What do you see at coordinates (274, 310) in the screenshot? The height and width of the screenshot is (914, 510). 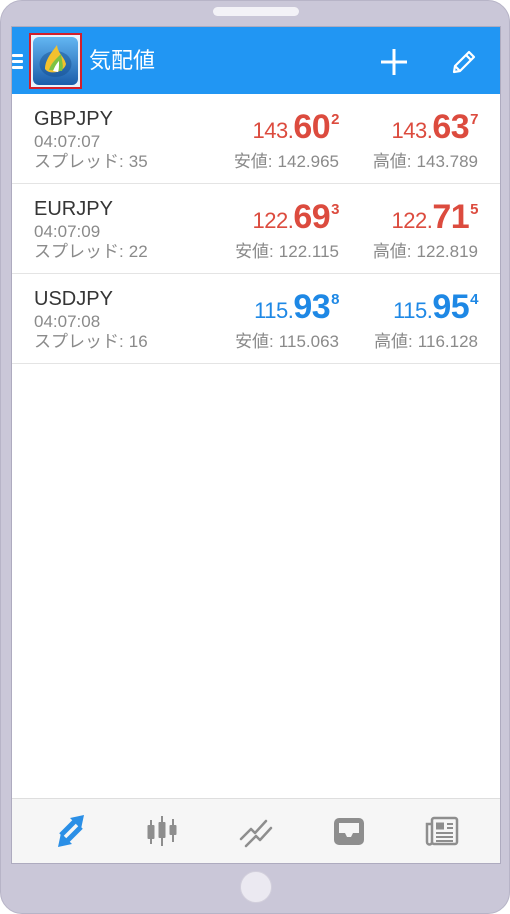 I see `bid-price-main: 115.` at bounding box center [274, 310].